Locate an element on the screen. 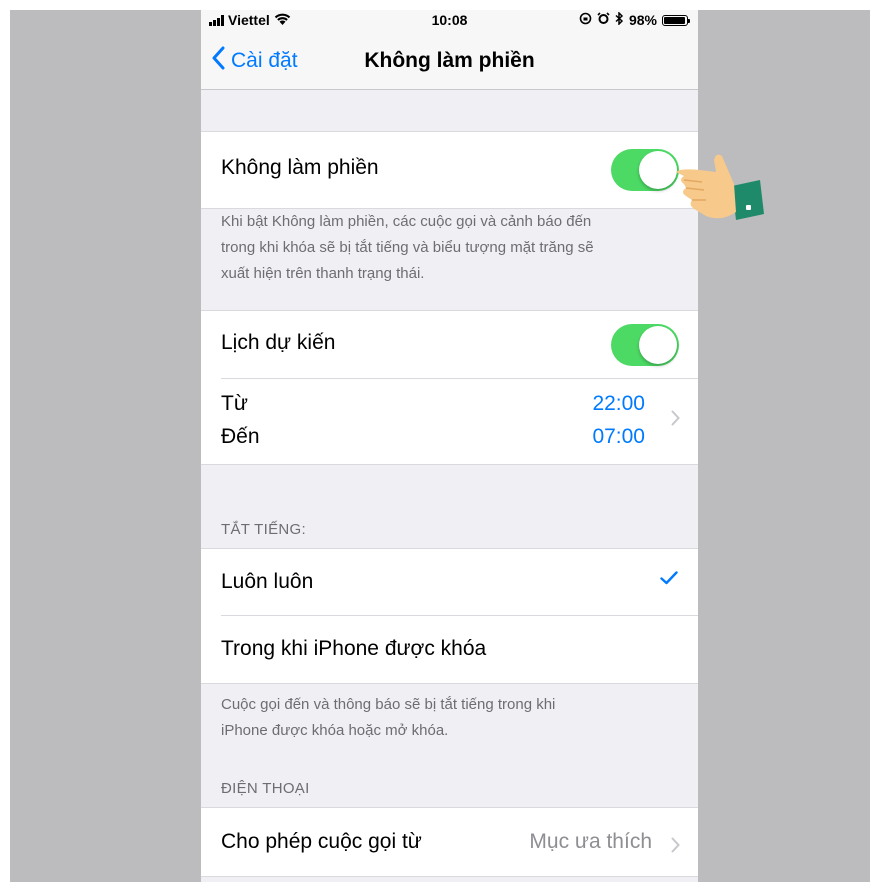 Image resolution: width=870 pixels, height=882 pixels. schedule-toggle is located at coordinates (645, 345).